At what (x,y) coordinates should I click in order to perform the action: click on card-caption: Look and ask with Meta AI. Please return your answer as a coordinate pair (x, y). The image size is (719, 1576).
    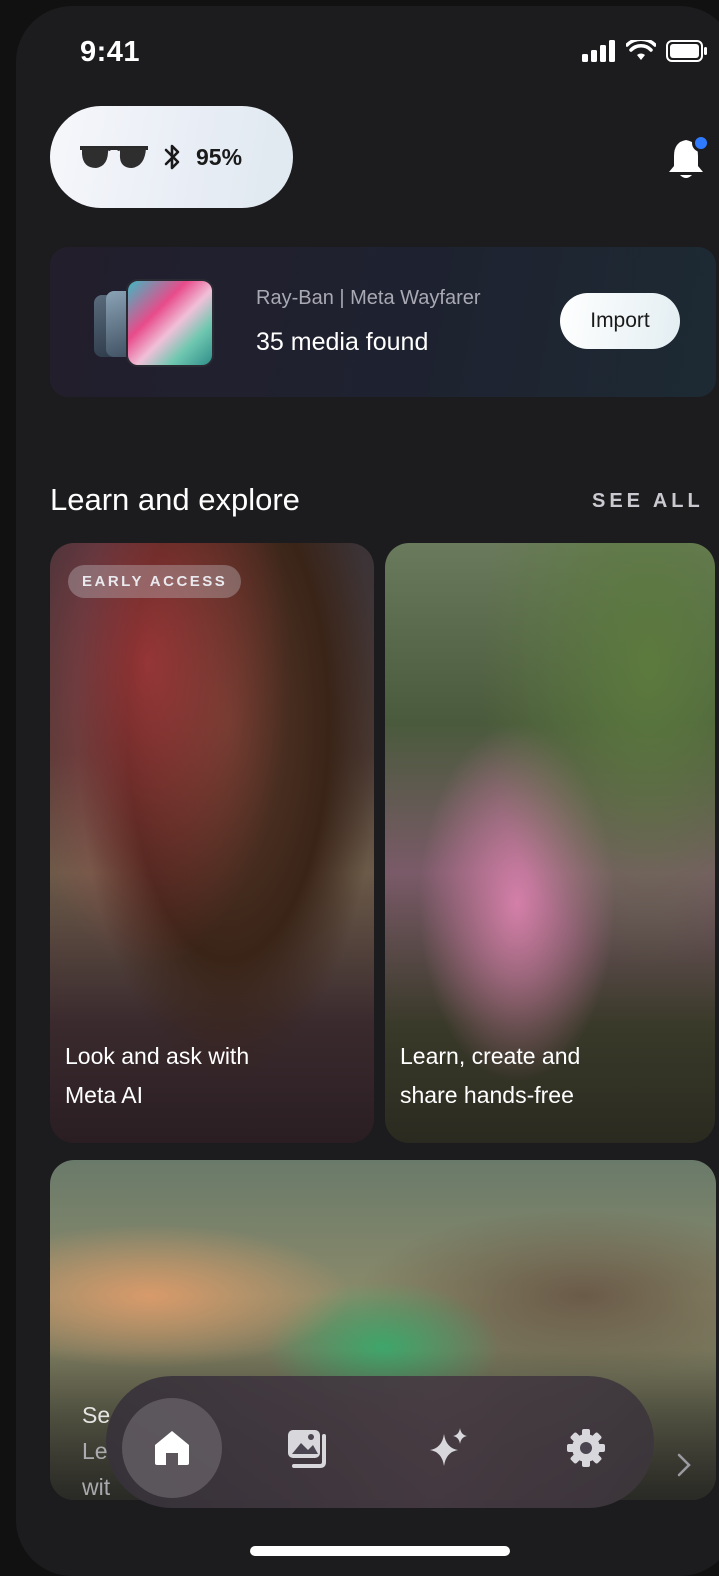
    Looking at the image, I should click on (205, 1076).